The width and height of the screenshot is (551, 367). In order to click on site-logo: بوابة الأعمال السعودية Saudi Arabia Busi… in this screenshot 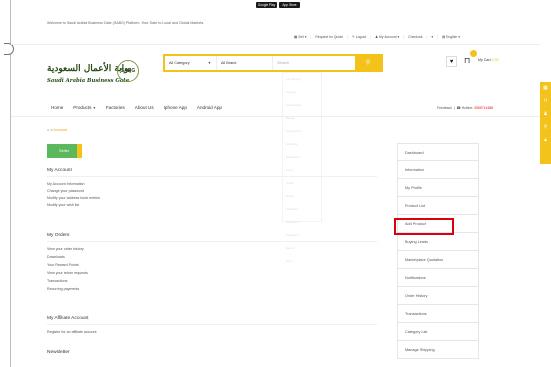, I will do `click(93, 75)`.